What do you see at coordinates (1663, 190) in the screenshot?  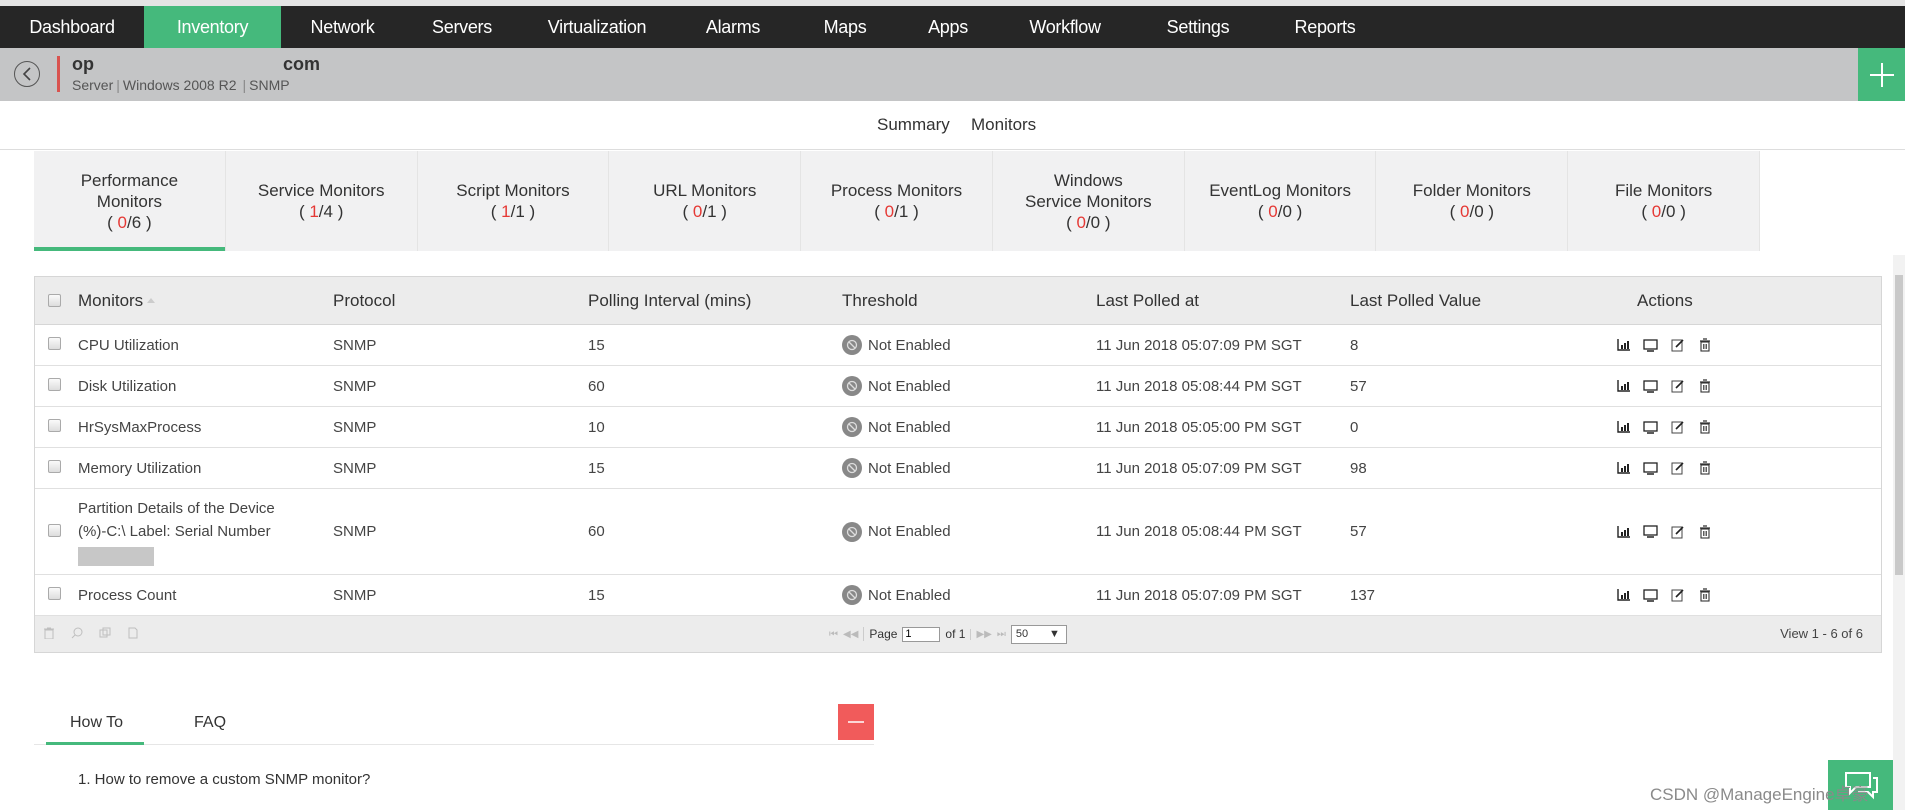 I see `category-label: File Monitors` at bounding box center [1663, 190].